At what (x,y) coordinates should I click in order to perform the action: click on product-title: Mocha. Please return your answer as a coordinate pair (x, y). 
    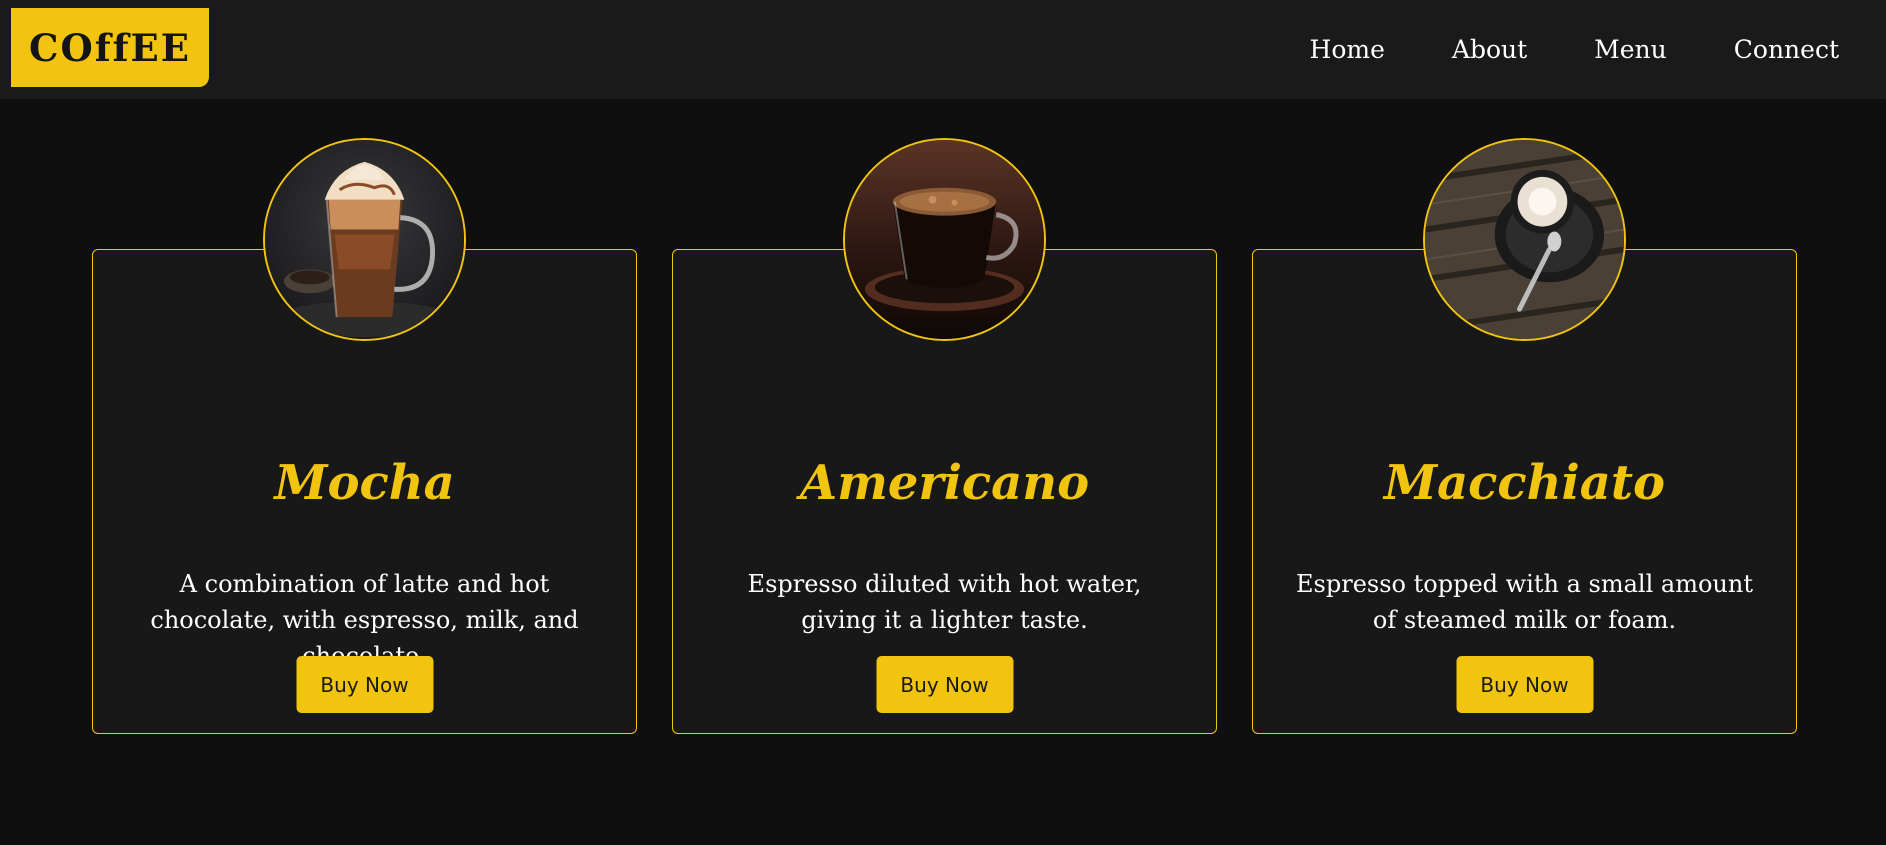
    Looking at the image, I should click on (364, 483).